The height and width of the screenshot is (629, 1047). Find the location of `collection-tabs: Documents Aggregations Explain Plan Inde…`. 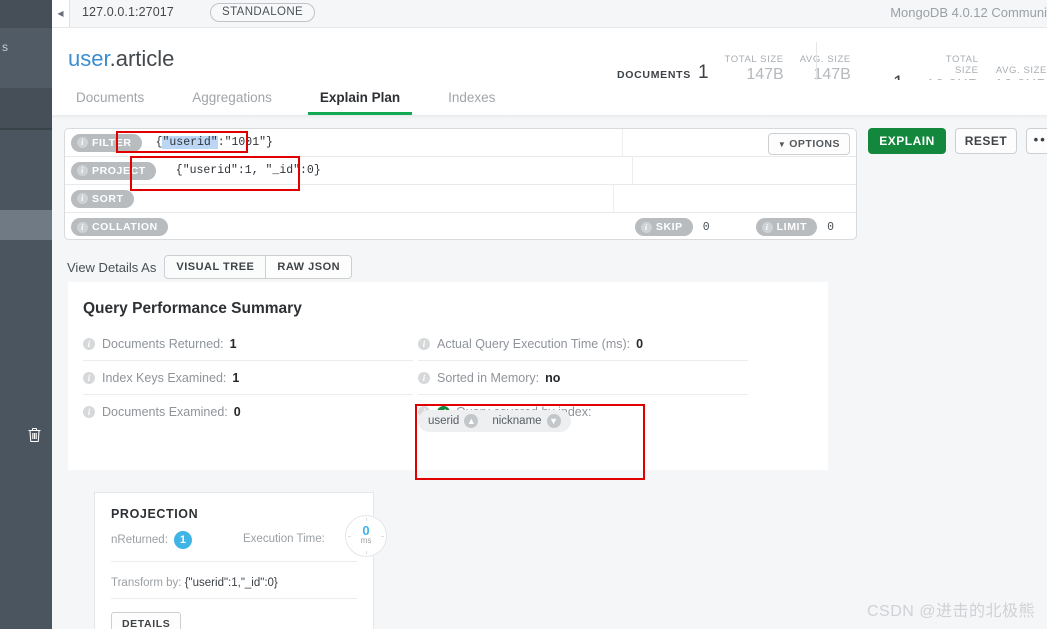

collection-tabs: Documents Aggregations Explain Plan Inde… is located at coordinates (549, 97).